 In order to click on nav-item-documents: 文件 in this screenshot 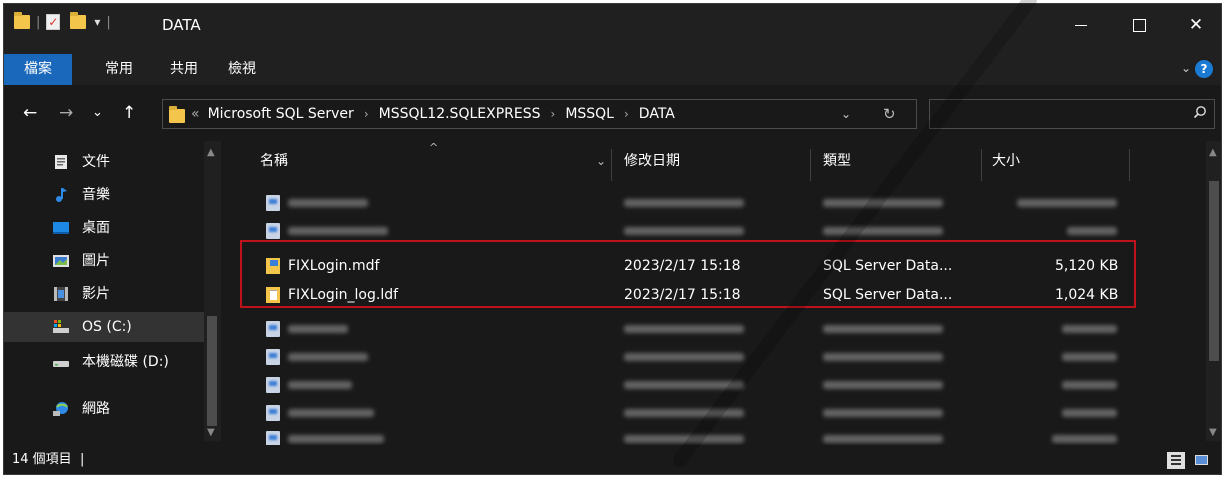, I will do `click(104, 162)`.